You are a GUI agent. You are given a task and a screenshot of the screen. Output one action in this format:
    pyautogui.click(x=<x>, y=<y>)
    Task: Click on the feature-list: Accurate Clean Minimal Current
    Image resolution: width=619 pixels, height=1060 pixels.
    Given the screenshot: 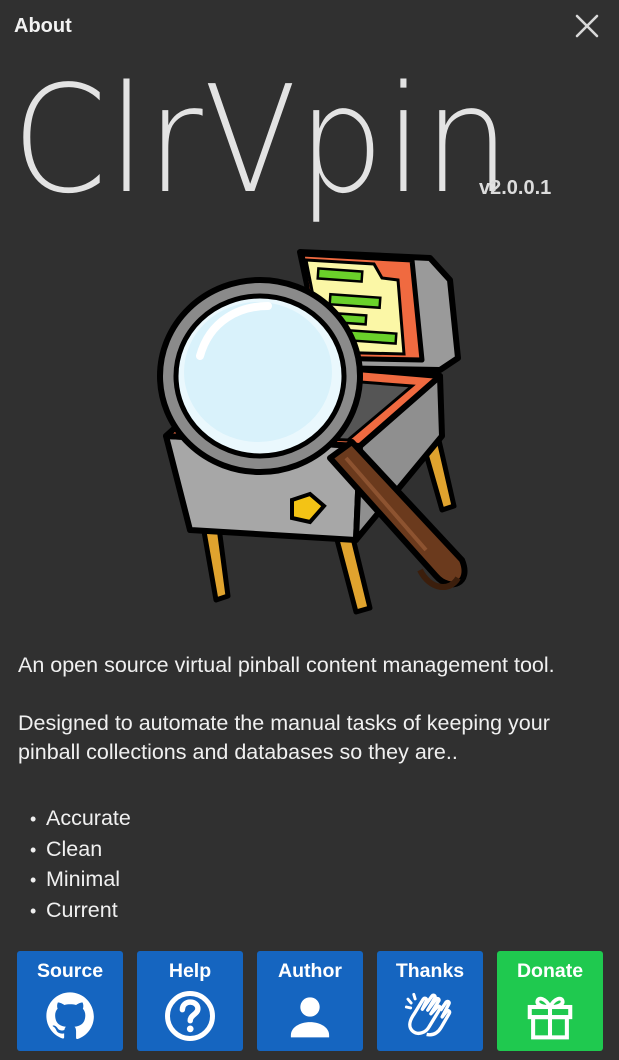 What is the action you would take?
    pyautogui.click(x=80, y=865)
    